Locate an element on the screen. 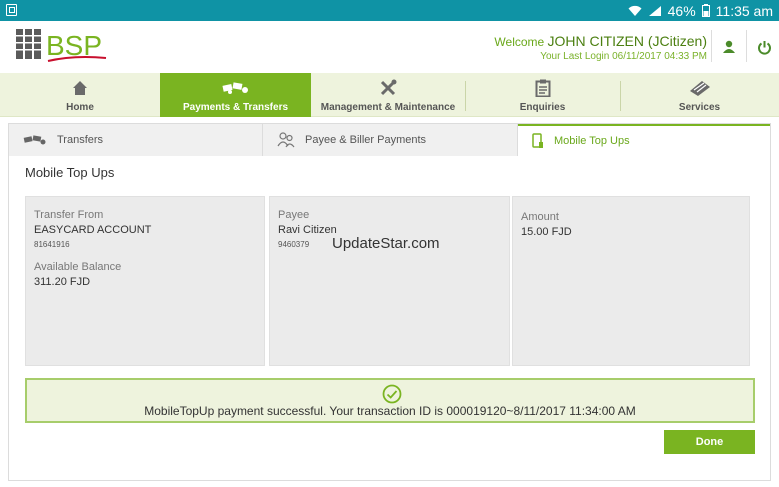 The height and width of the screenshot is (487, 779). tab-payee-biller: Payee & Biller Payments is located at coordinates (390, 140).